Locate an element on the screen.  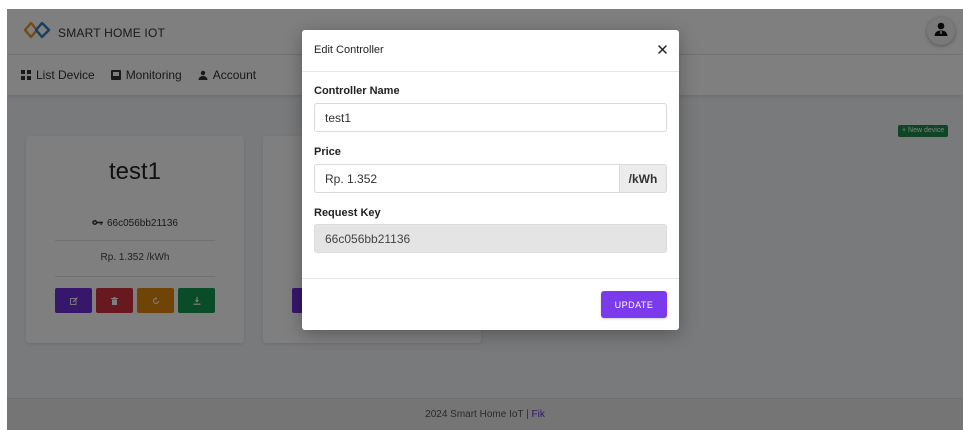
price-label: Price is located at coordinates (327, 152).